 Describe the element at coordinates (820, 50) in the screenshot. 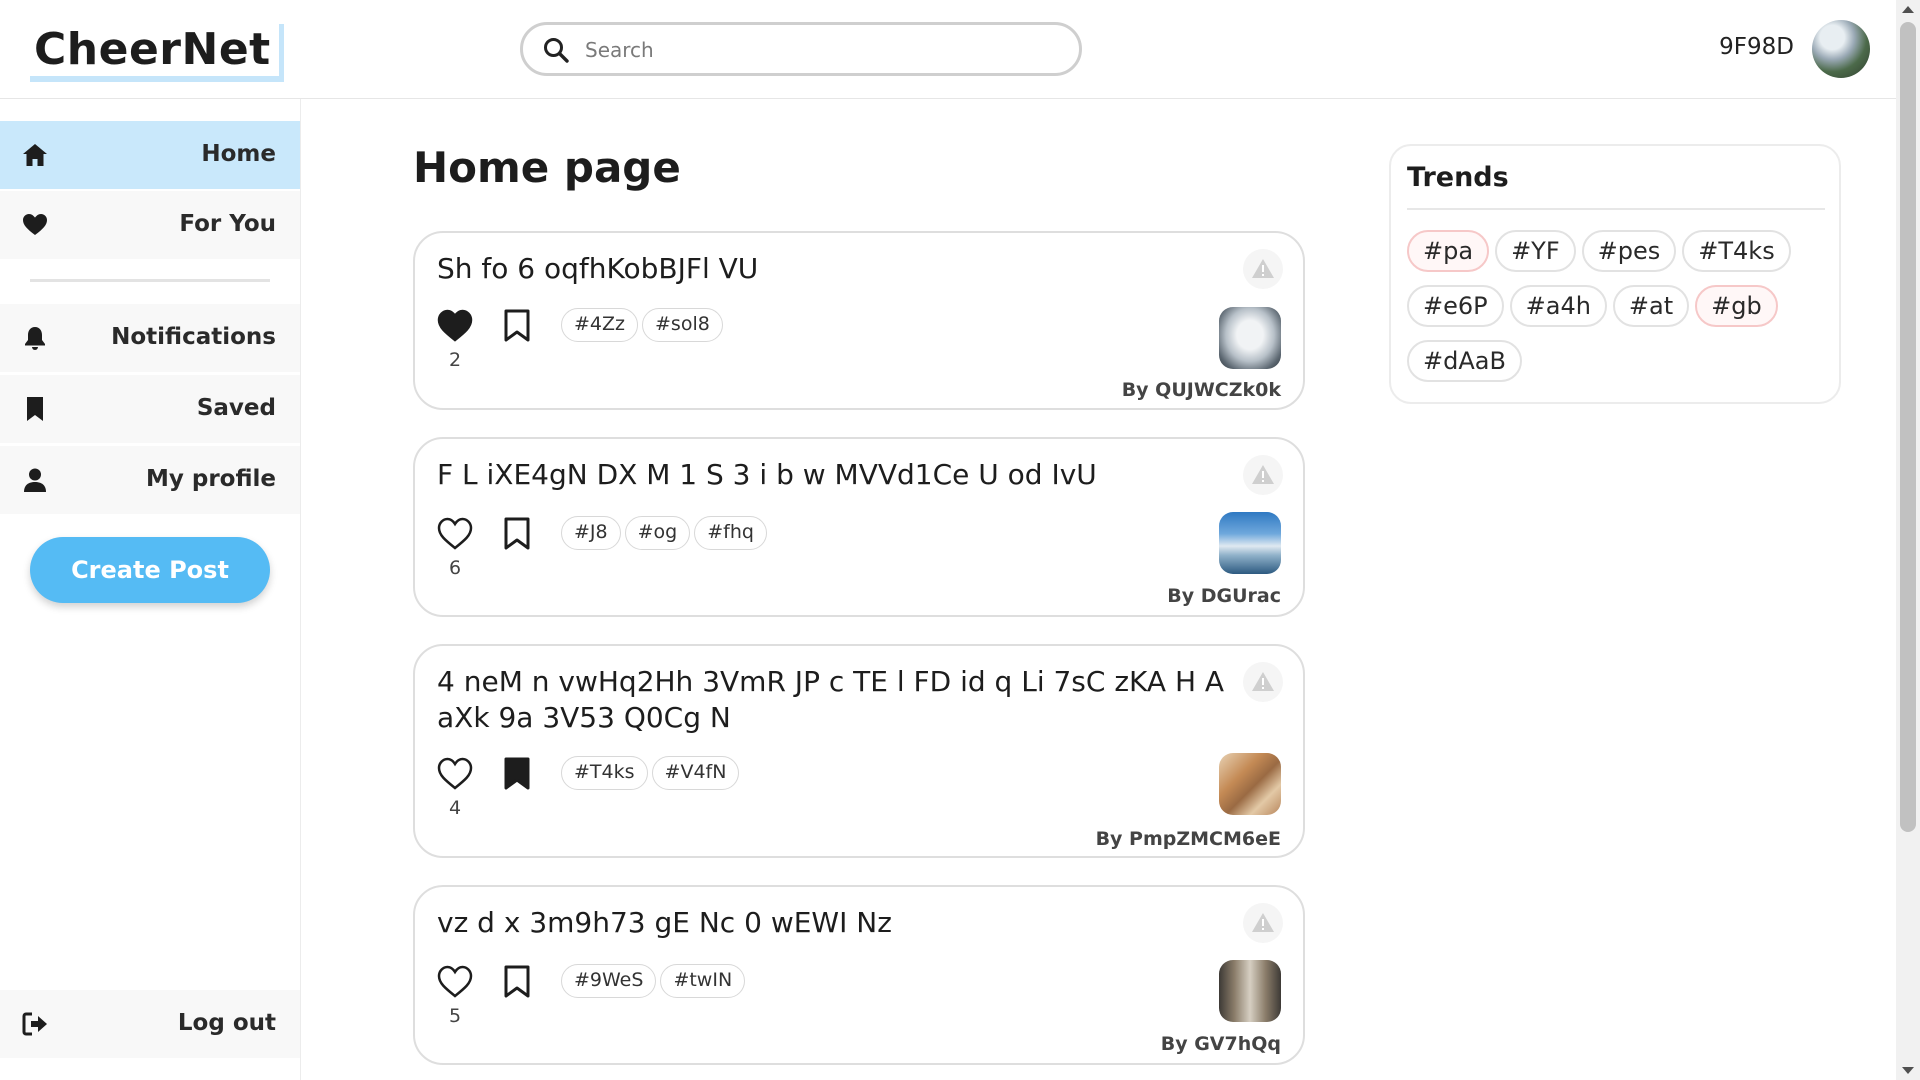

I see `search-input` at that location.